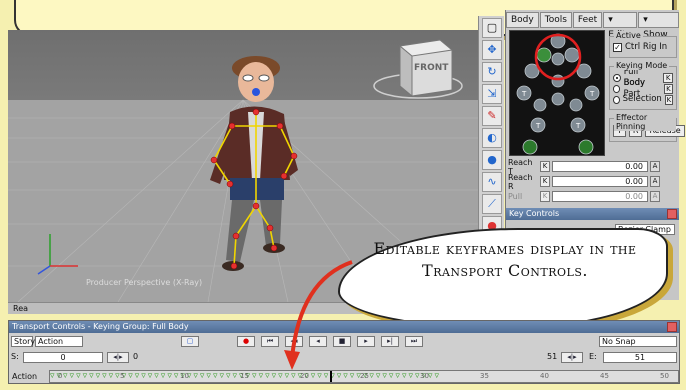 The image size is (686, 390). Describe the element at coordinates (292, 360) in the screenshot. I see `callout-arrowhead` at that location.